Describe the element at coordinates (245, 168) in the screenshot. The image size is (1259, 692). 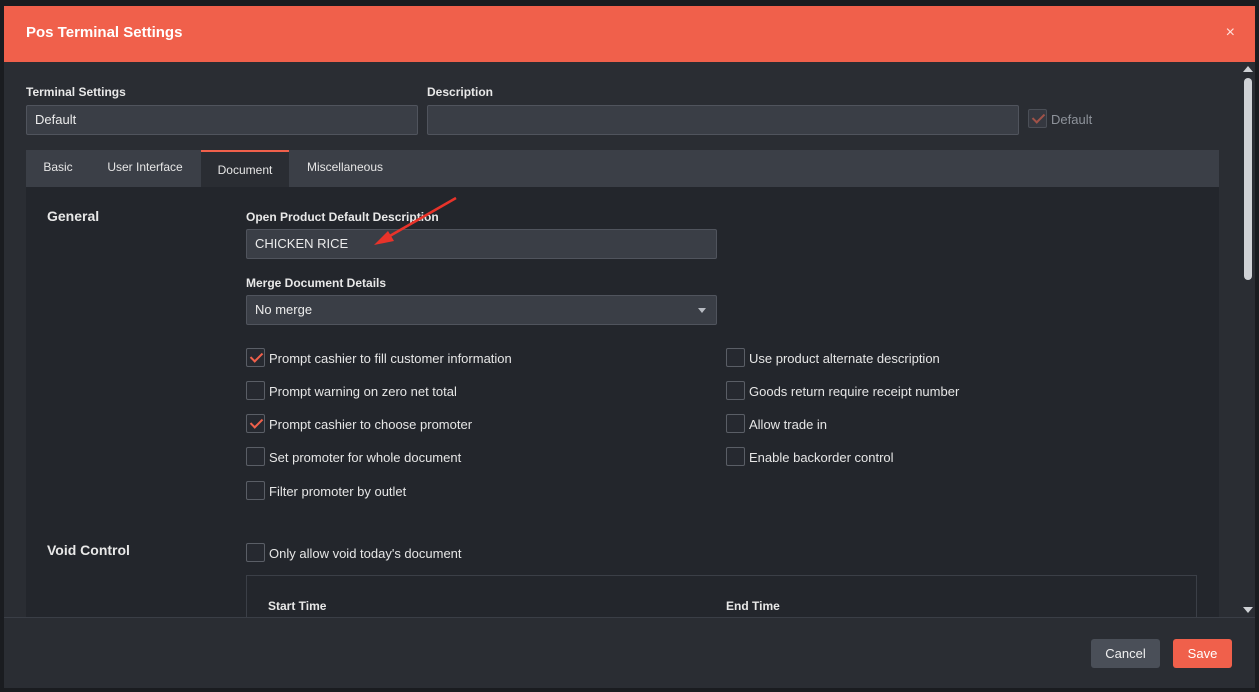
I see `tab-document: Document` at that location.